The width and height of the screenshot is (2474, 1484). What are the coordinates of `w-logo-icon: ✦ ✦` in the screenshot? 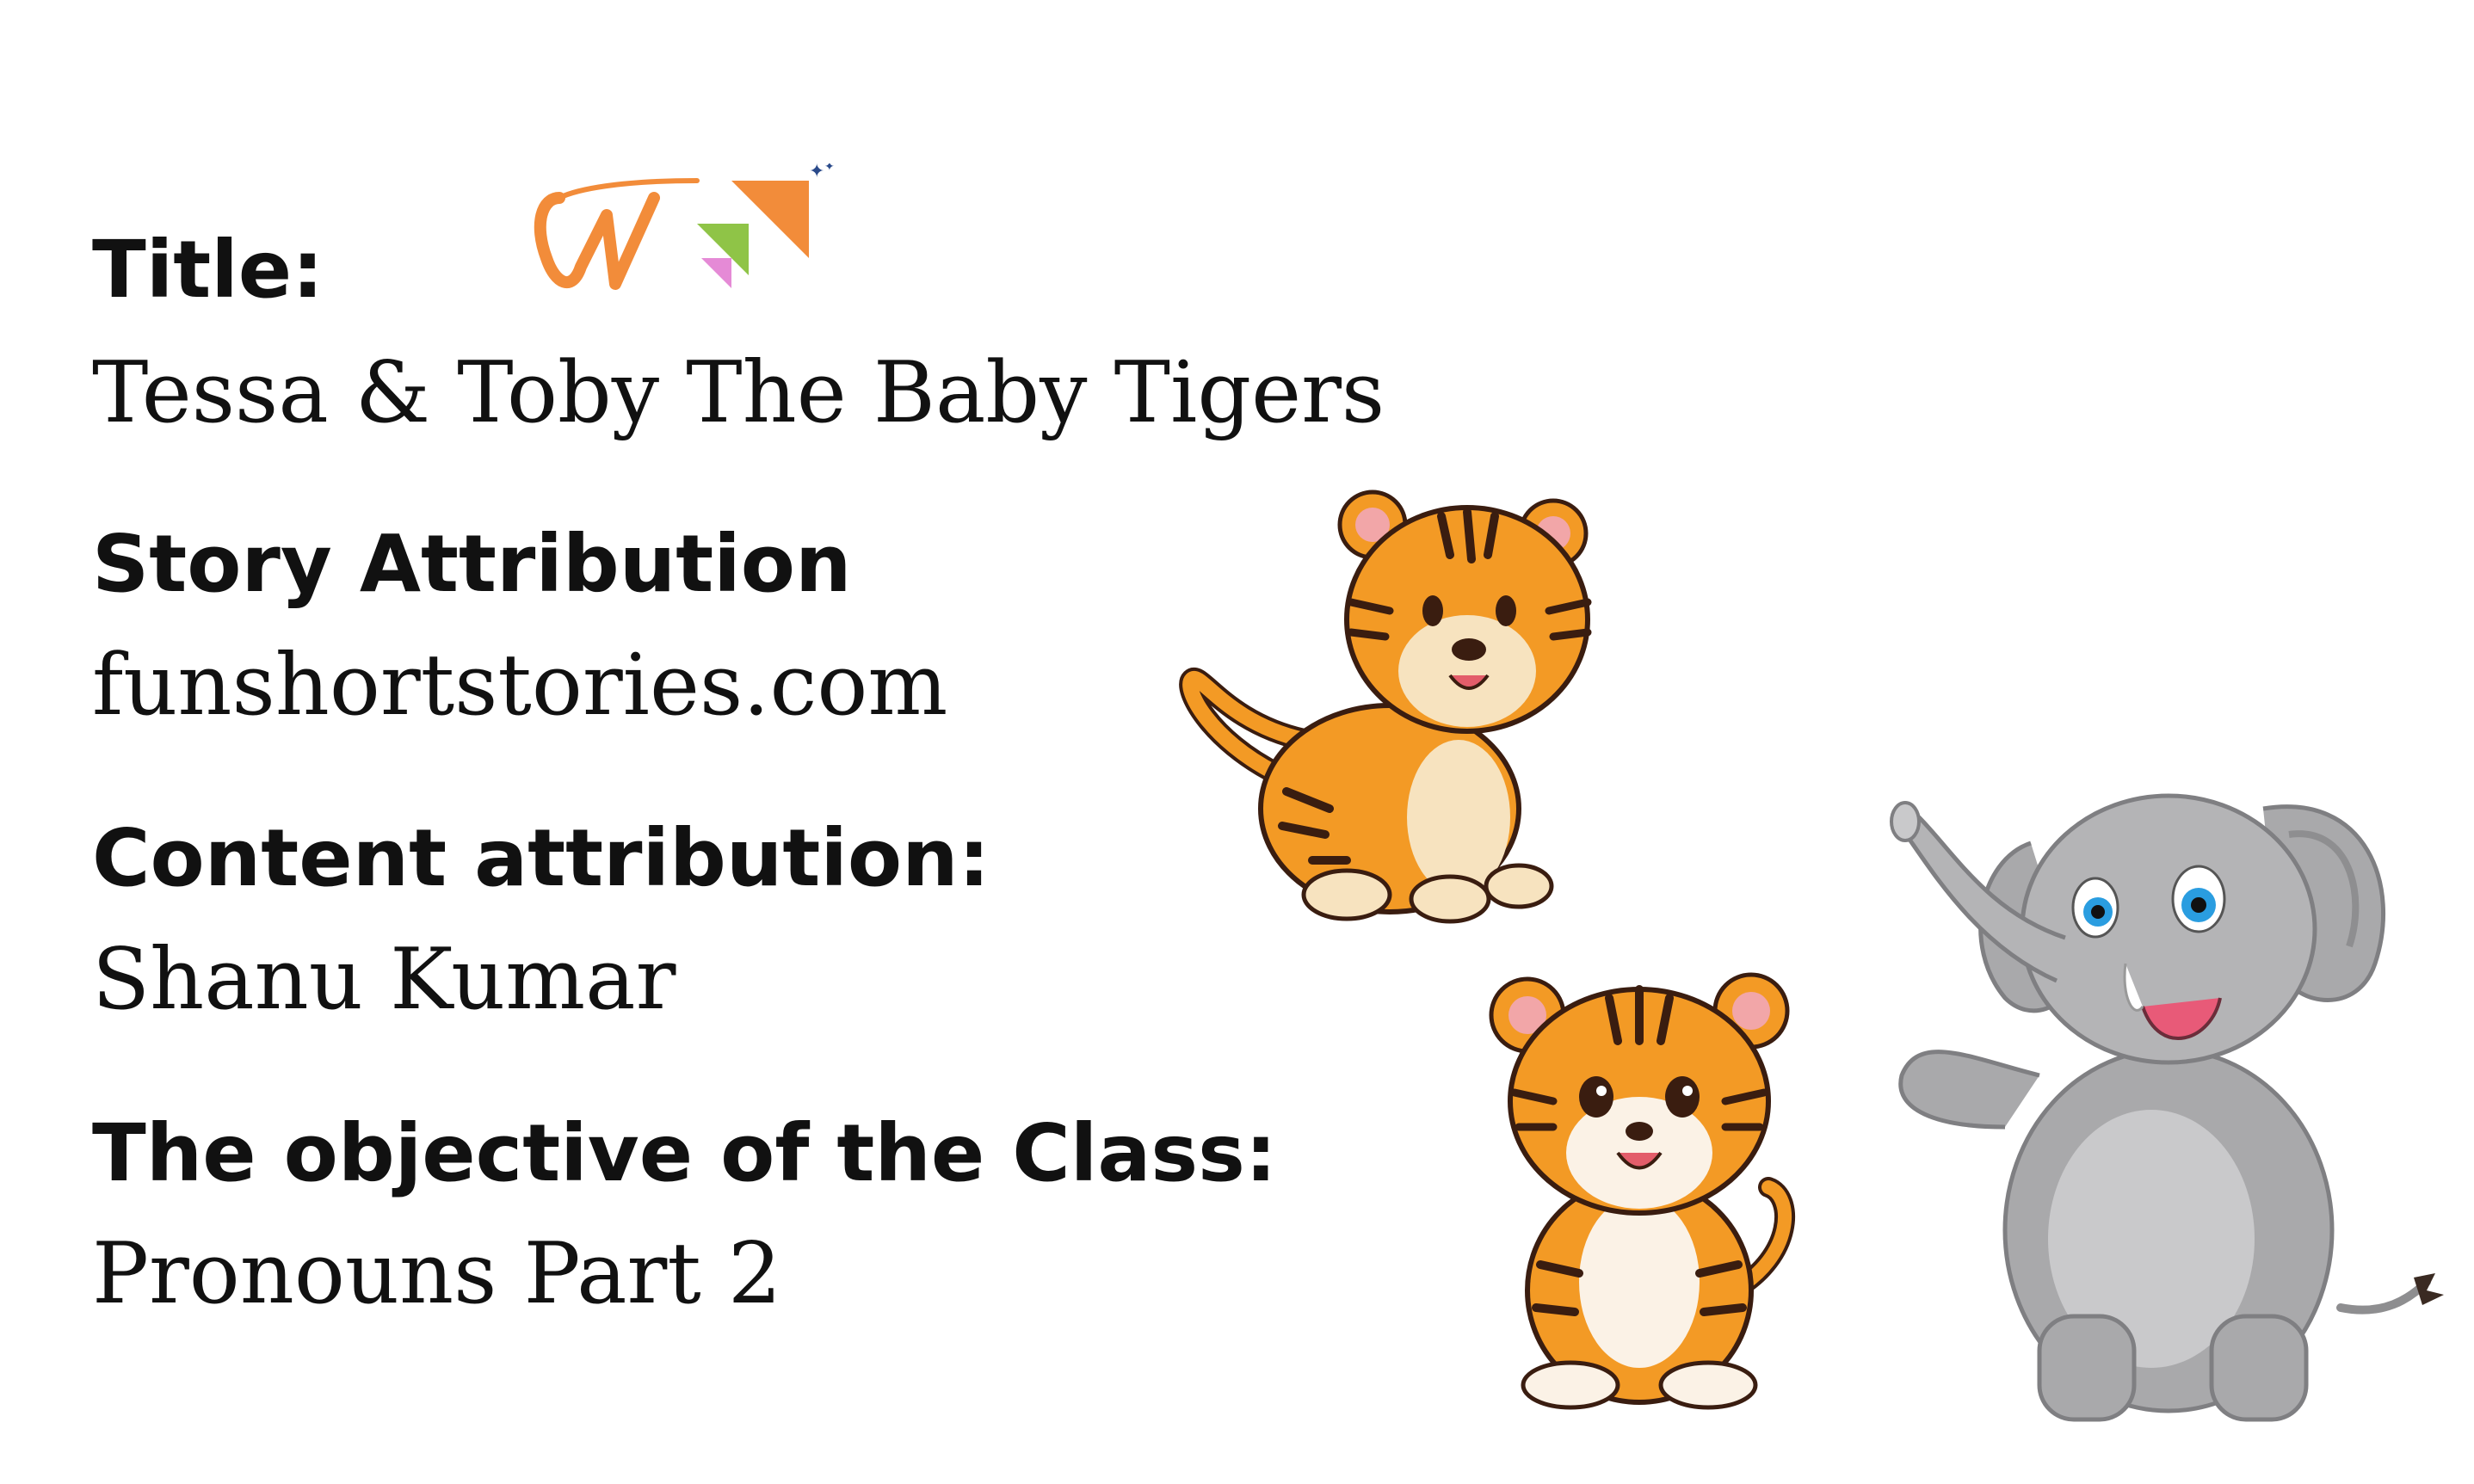 It's located at (685, 226).